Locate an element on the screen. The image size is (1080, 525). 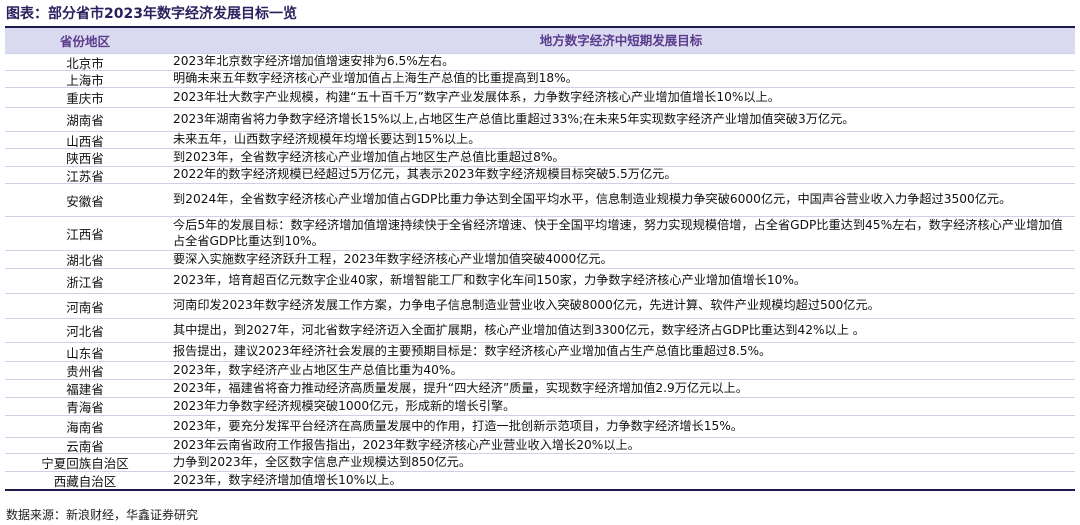
target-cell: 2023年北京数字经济增加值增速安排为6.5%左右。 is located at coordinates (314, 61).